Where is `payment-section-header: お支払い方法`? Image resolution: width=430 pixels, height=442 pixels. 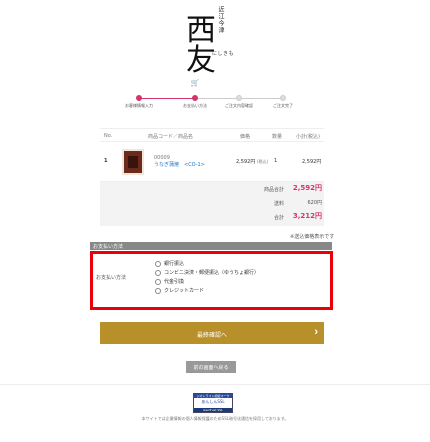
payment-section-header: お支払い方法 is located at coordinates (211, 246).